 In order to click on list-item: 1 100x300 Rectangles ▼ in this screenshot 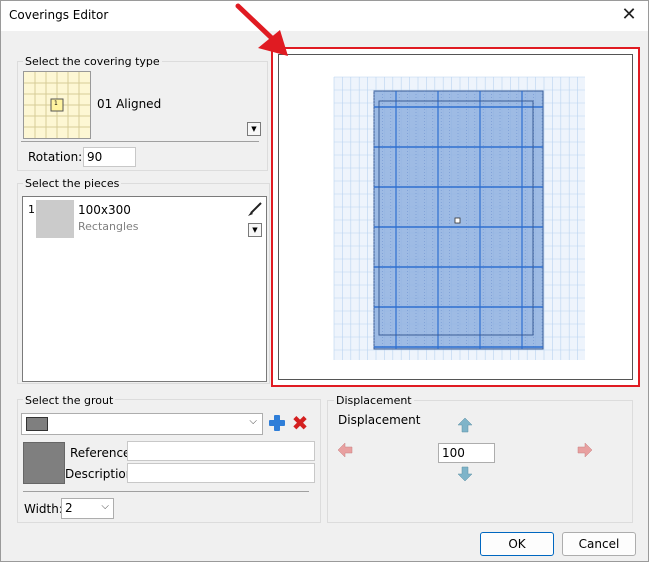, I will do `click(144, 219)`.